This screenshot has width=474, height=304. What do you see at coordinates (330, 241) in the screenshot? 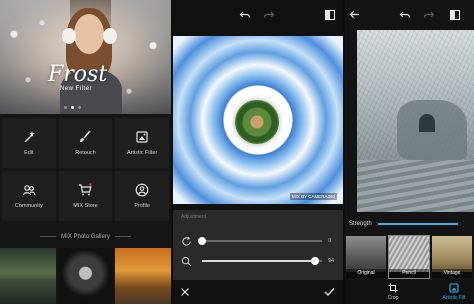
I see `slider-value: 0` at bounding box center [330, 241].